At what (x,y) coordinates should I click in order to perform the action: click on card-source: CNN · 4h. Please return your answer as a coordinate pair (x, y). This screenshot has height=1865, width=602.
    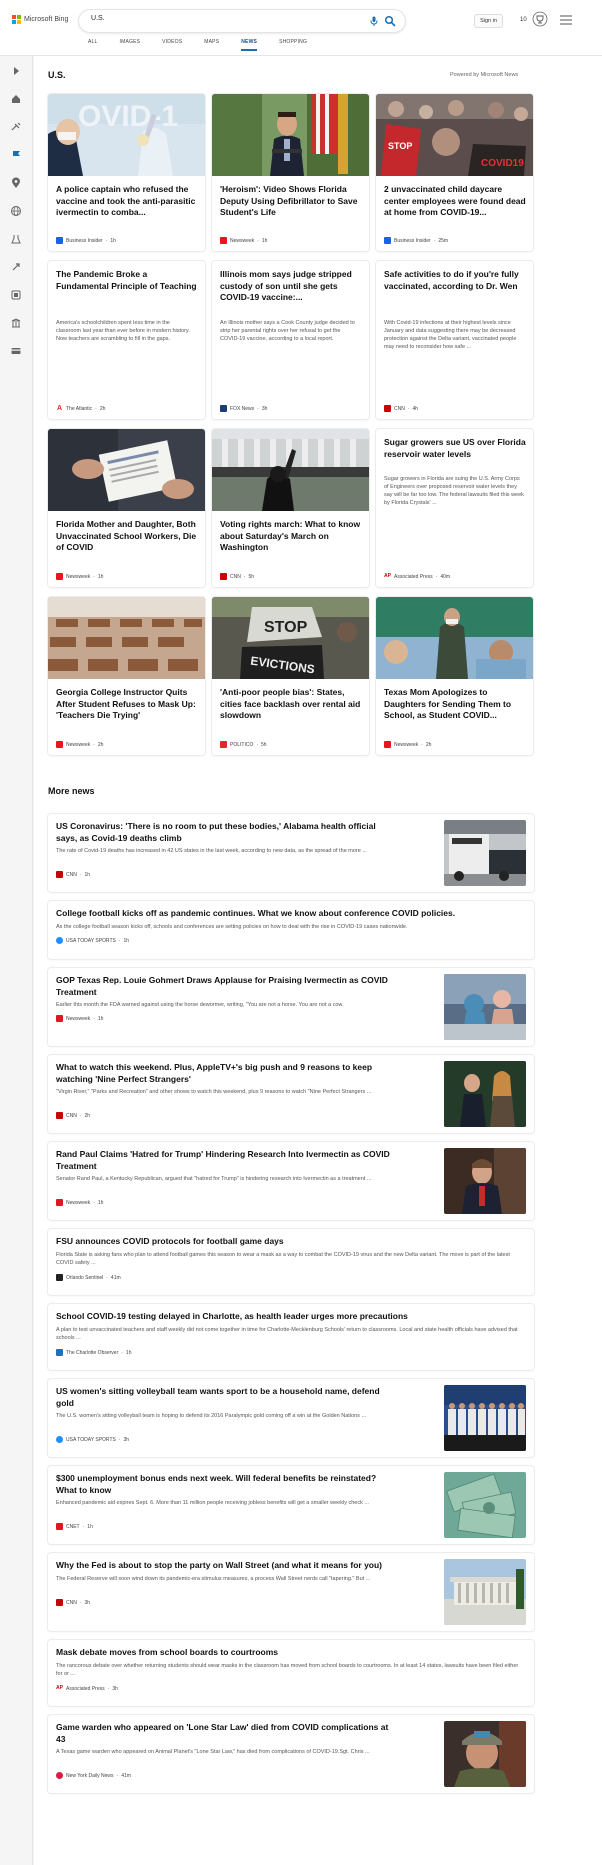
    Looking at the image, I should click on (401, 408).